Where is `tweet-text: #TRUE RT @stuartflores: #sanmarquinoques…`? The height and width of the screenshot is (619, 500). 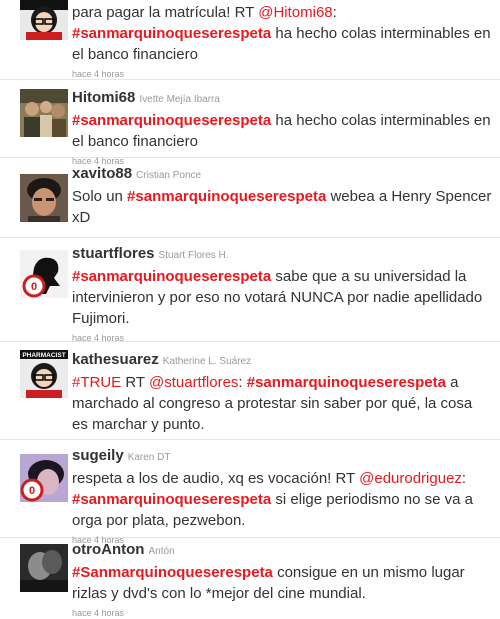 tweet-text: #TRUE RT @stuartflores: #sanmarquinoques… is located at coordinates (282, 403).